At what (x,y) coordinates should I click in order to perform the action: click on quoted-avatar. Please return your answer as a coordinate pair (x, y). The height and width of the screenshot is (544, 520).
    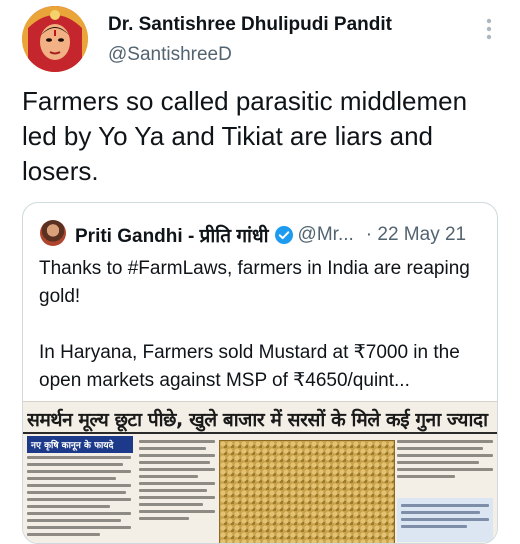
    Looking at the image, I should click on (53, 233).